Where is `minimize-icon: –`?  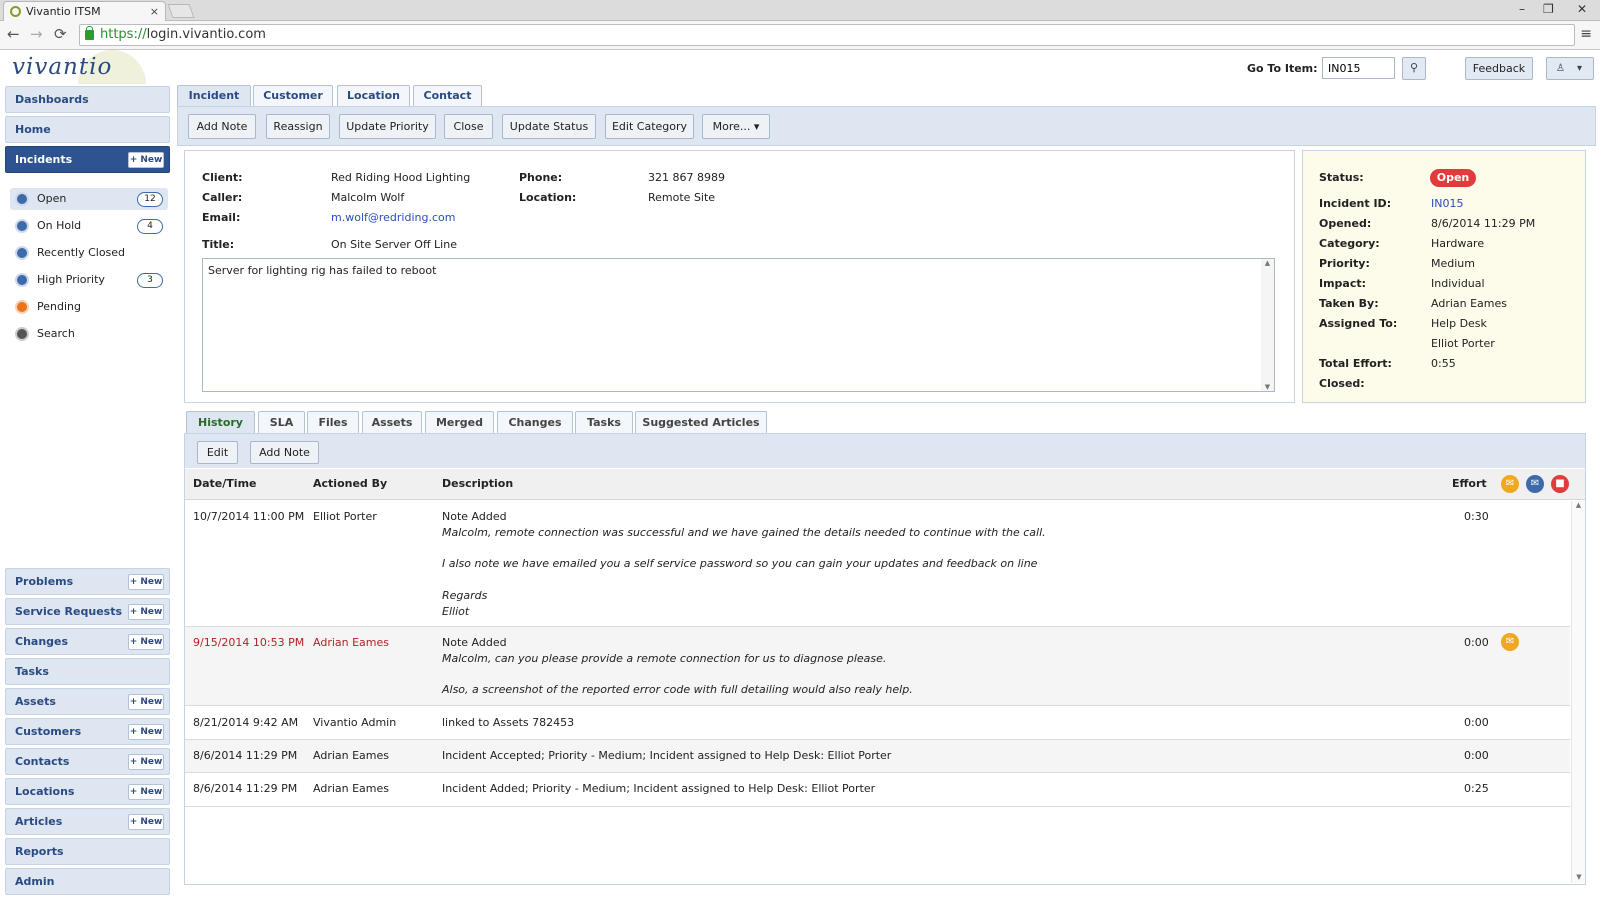 minimize-icon: – is located at coordinates (1522, 9).